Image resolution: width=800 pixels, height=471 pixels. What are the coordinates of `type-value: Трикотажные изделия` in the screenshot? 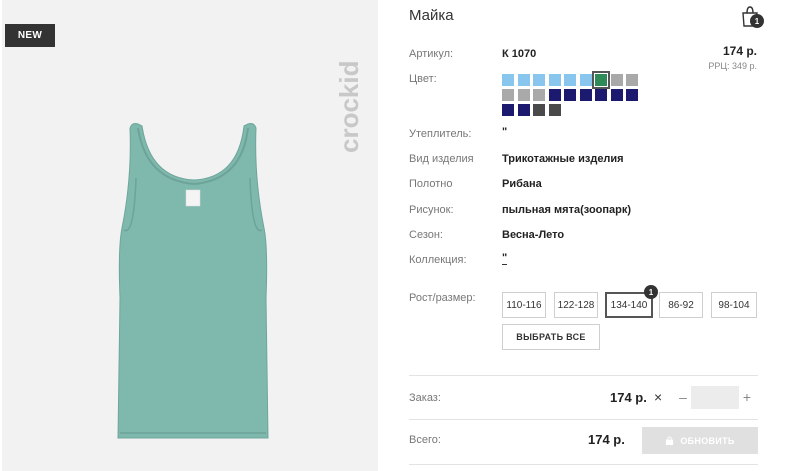 It's located at (563, 159).